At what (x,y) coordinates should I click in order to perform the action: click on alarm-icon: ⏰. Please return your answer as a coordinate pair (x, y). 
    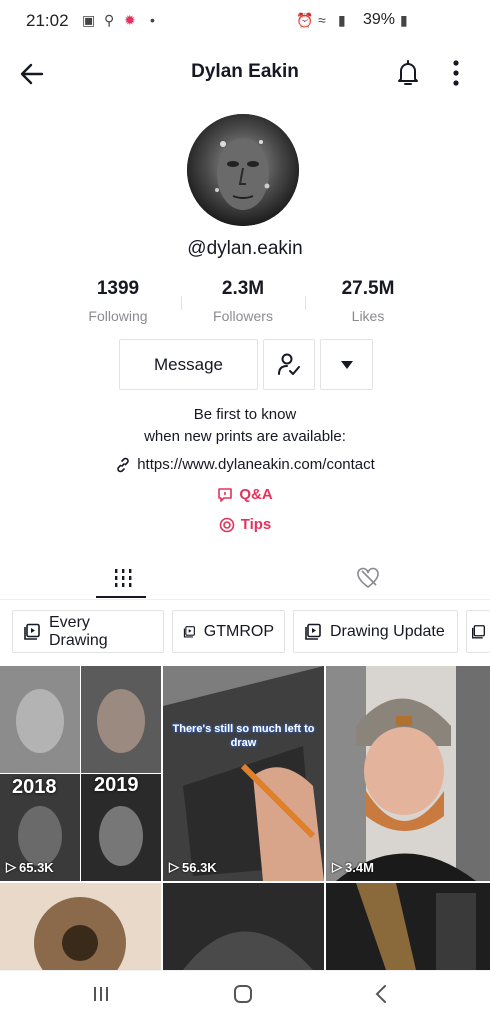
    Looking at the image, I should click on (305, 20).